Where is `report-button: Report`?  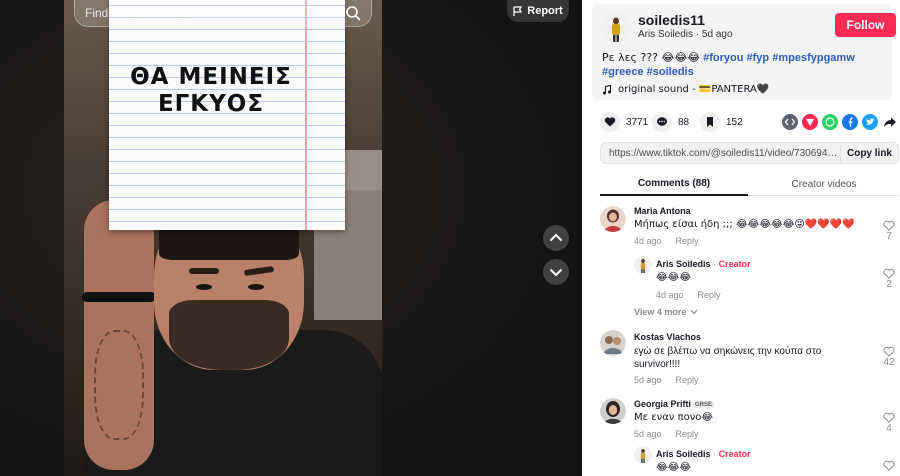 report-button: Report is located at coordinates (538, 11).